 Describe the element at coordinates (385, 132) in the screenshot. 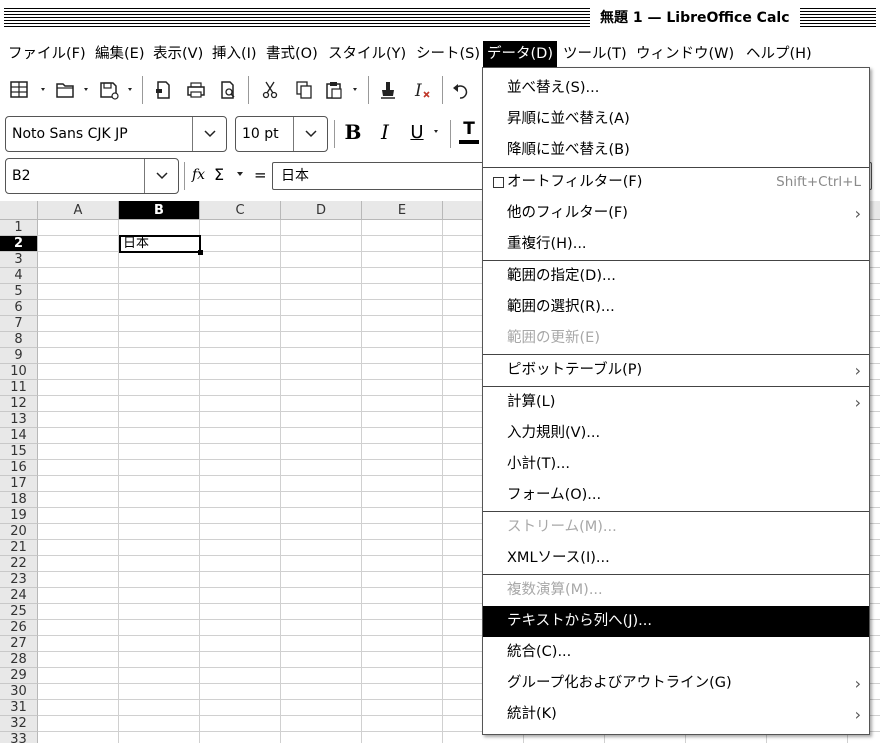

I see `italic-button: I` at that location.